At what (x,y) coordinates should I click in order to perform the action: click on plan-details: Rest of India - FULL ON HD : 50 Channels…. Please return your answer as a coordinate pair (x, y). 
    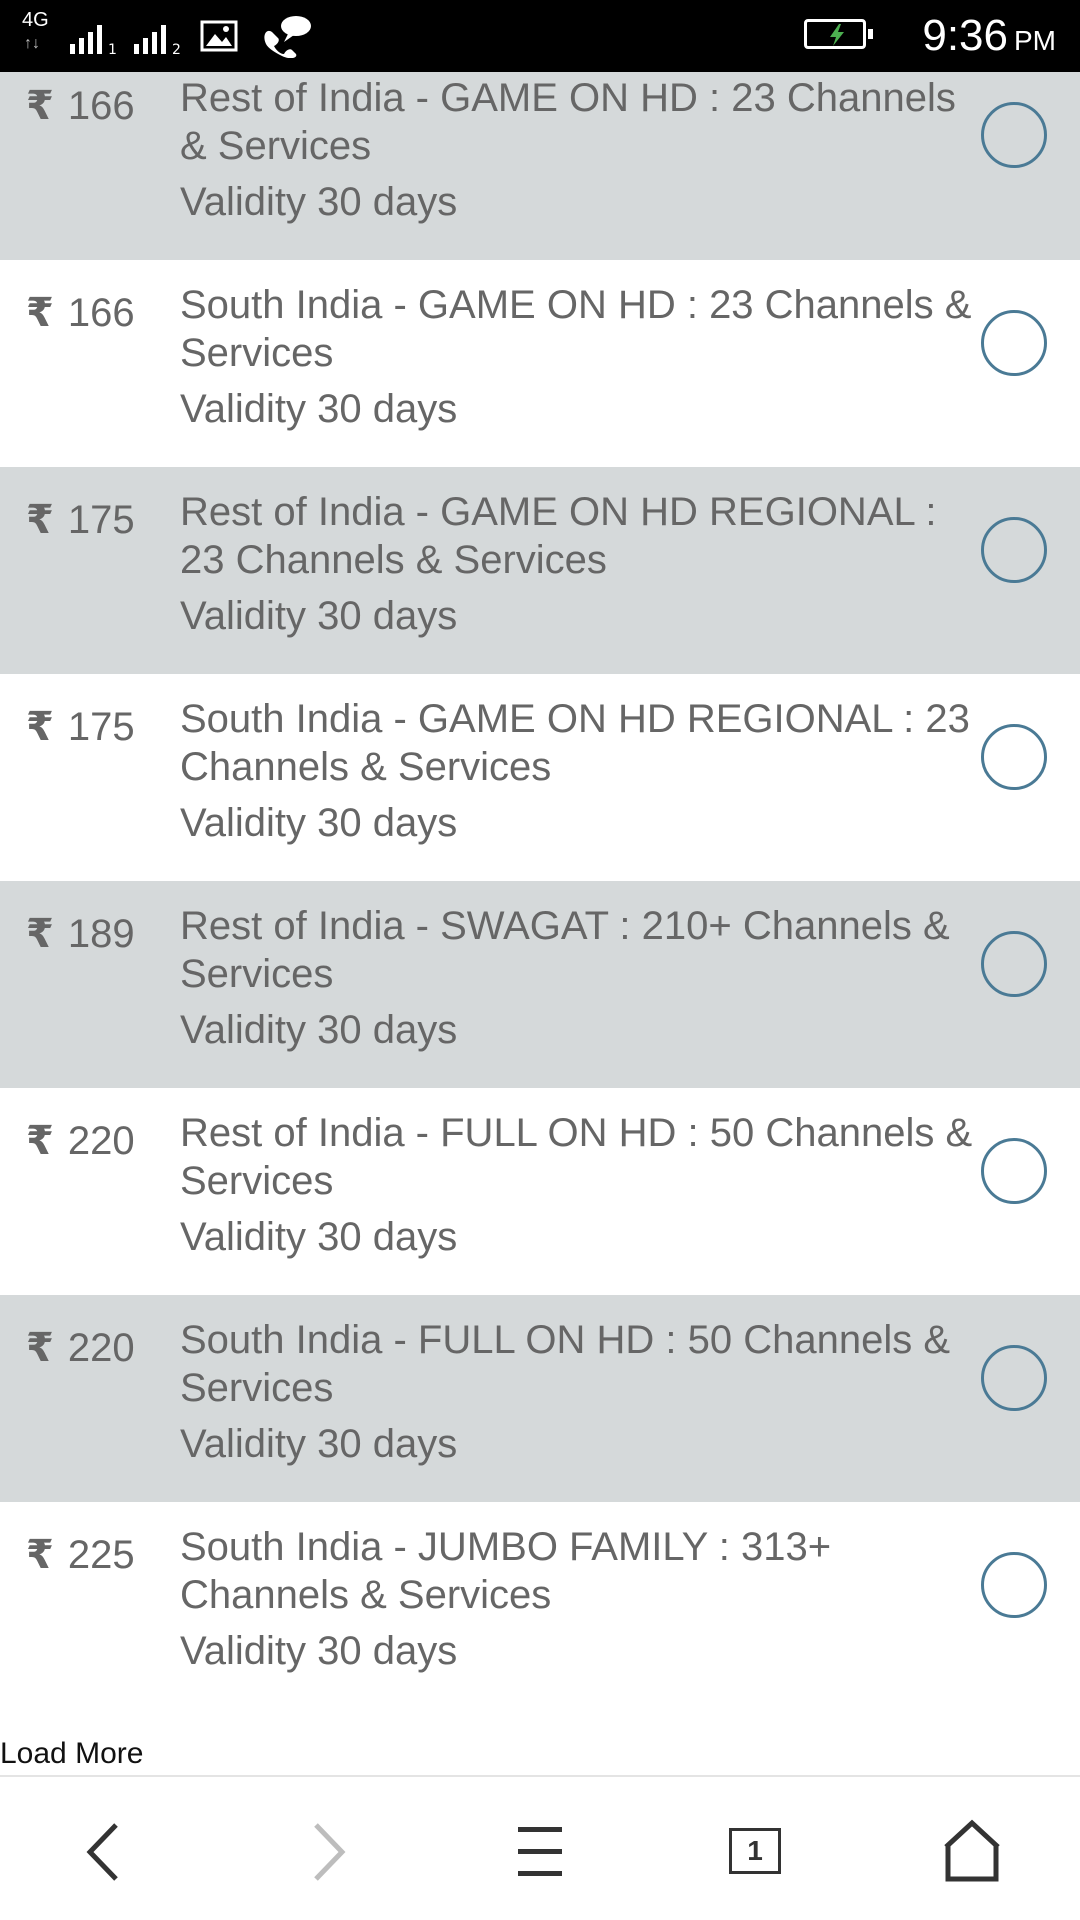
    Looking at the image, I should click on (580, 1185).